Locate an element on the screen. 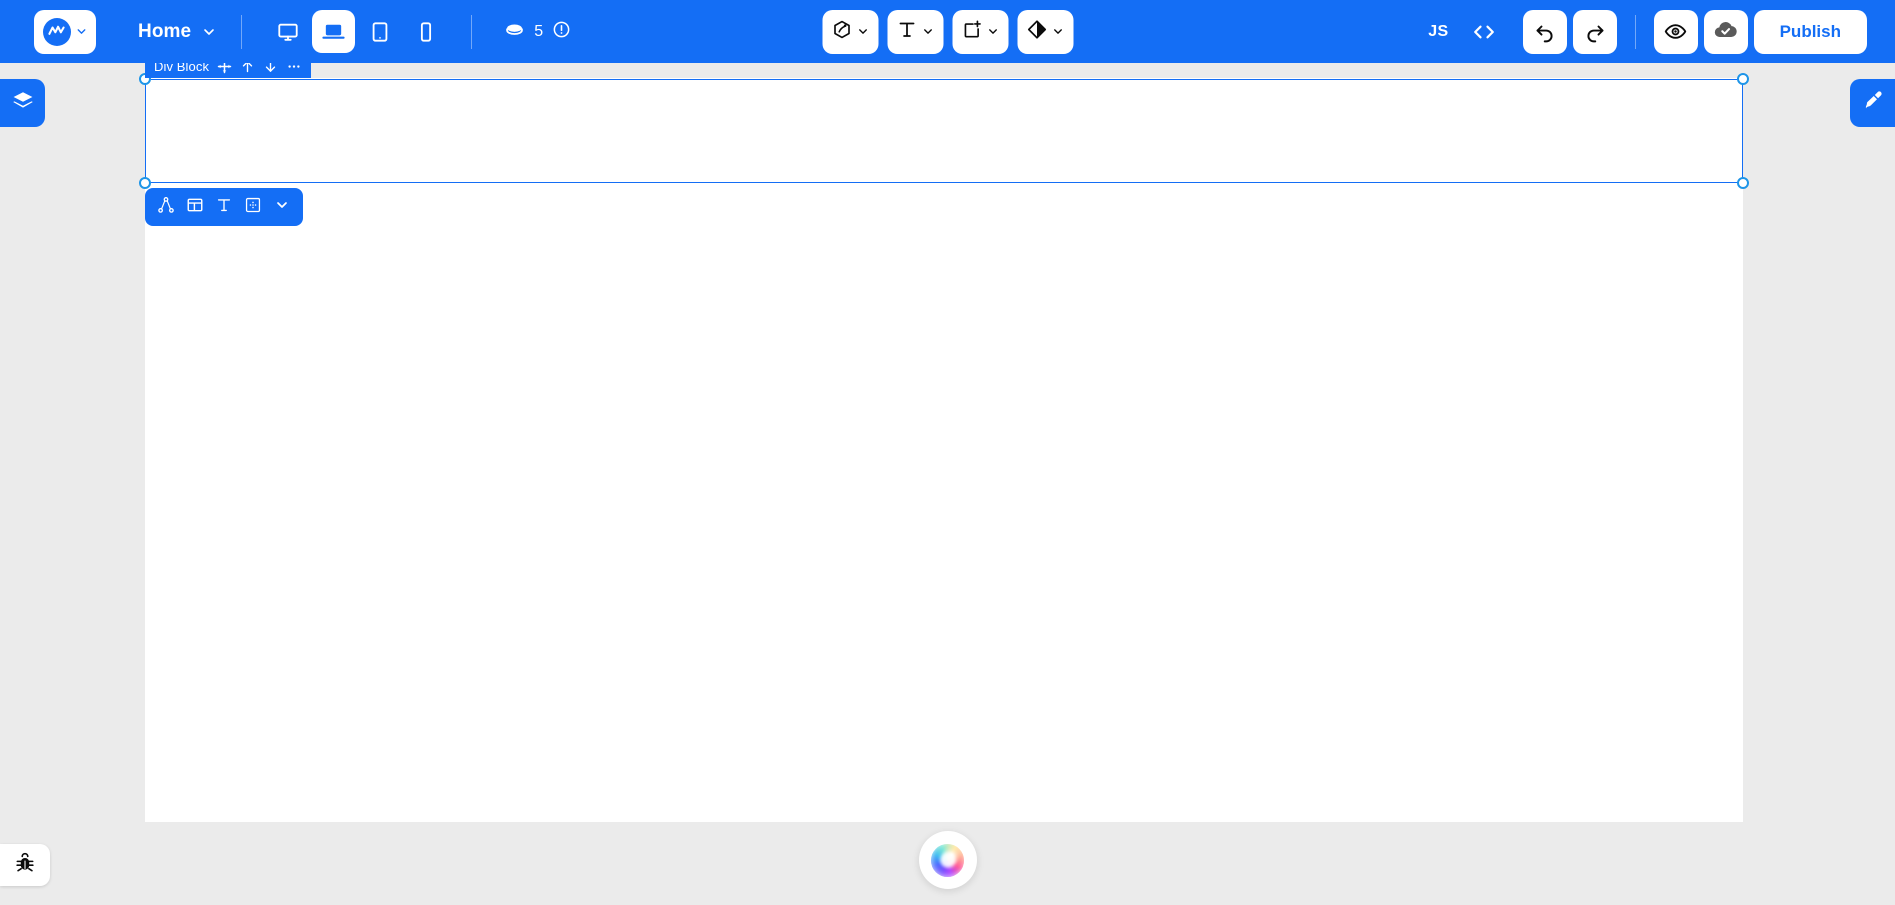 This screenshot has width=1895, height=905. text-tool-button is located at coordinates (915, 31).